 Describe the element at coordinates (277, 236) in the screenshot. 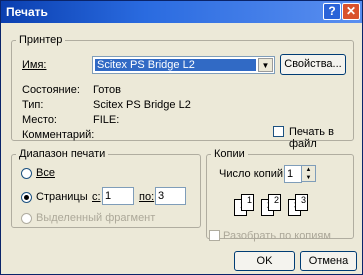

I see `collate-label: Разобрать по копиям` at that location.